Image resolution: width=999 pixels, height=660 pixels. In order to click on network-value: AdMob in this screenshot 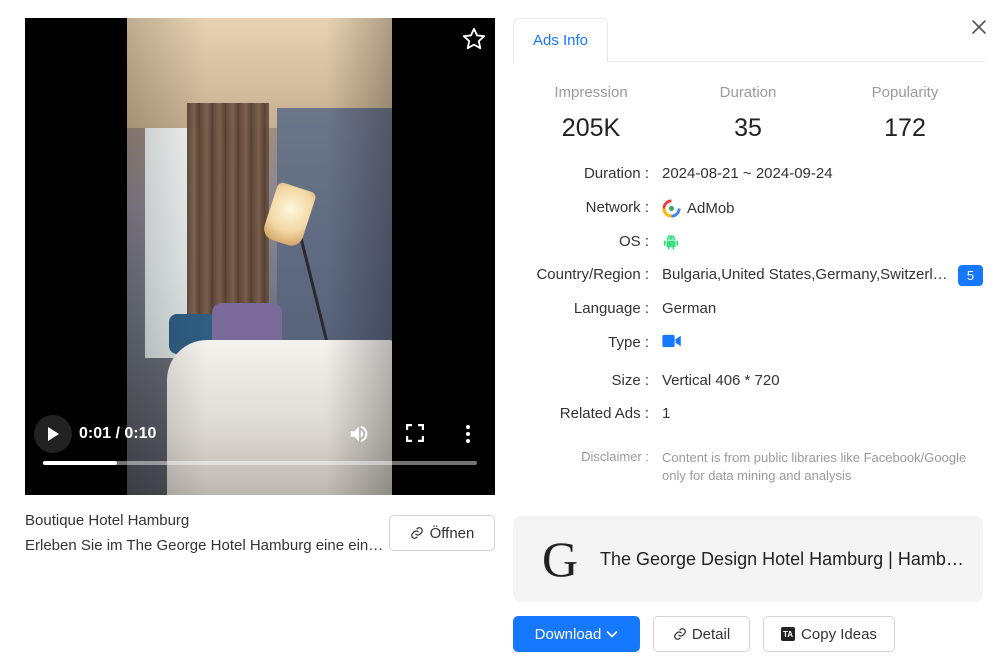, I will do `click(698, 208)`.